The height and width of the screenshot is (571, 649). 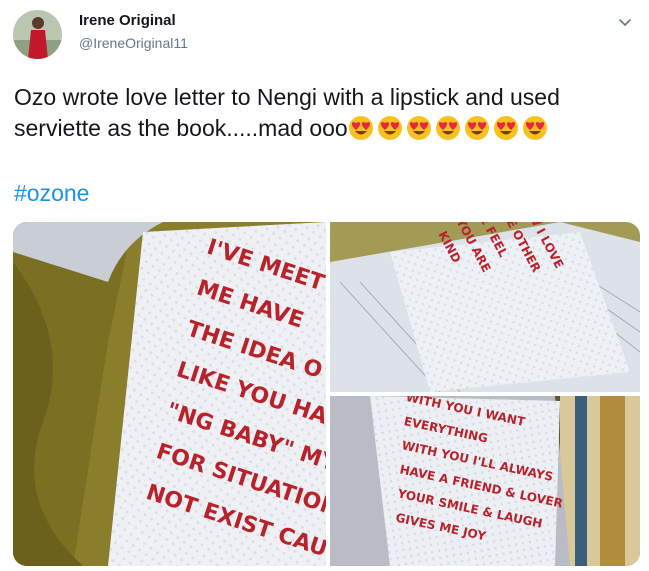 I want to click on hashtag-link: #ozone, so click(x=51, y=193).